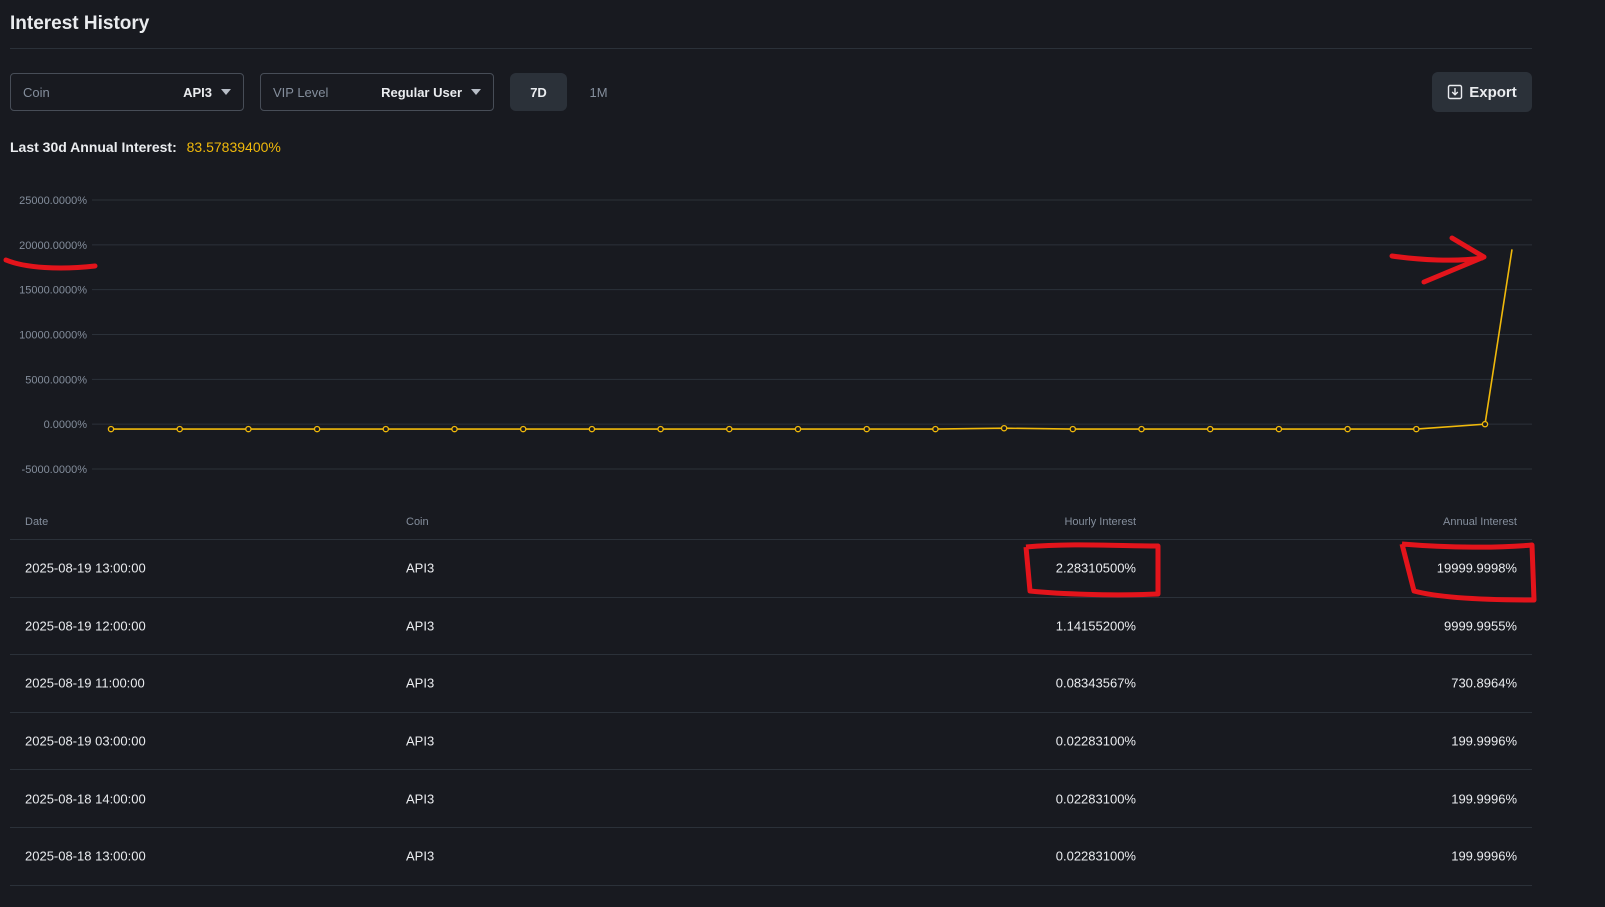  What do you see at coordinates (377, 92) in the screenshot?
I see `vip-level-select: VIP Level Regular User` at bounding box center [377, 92].